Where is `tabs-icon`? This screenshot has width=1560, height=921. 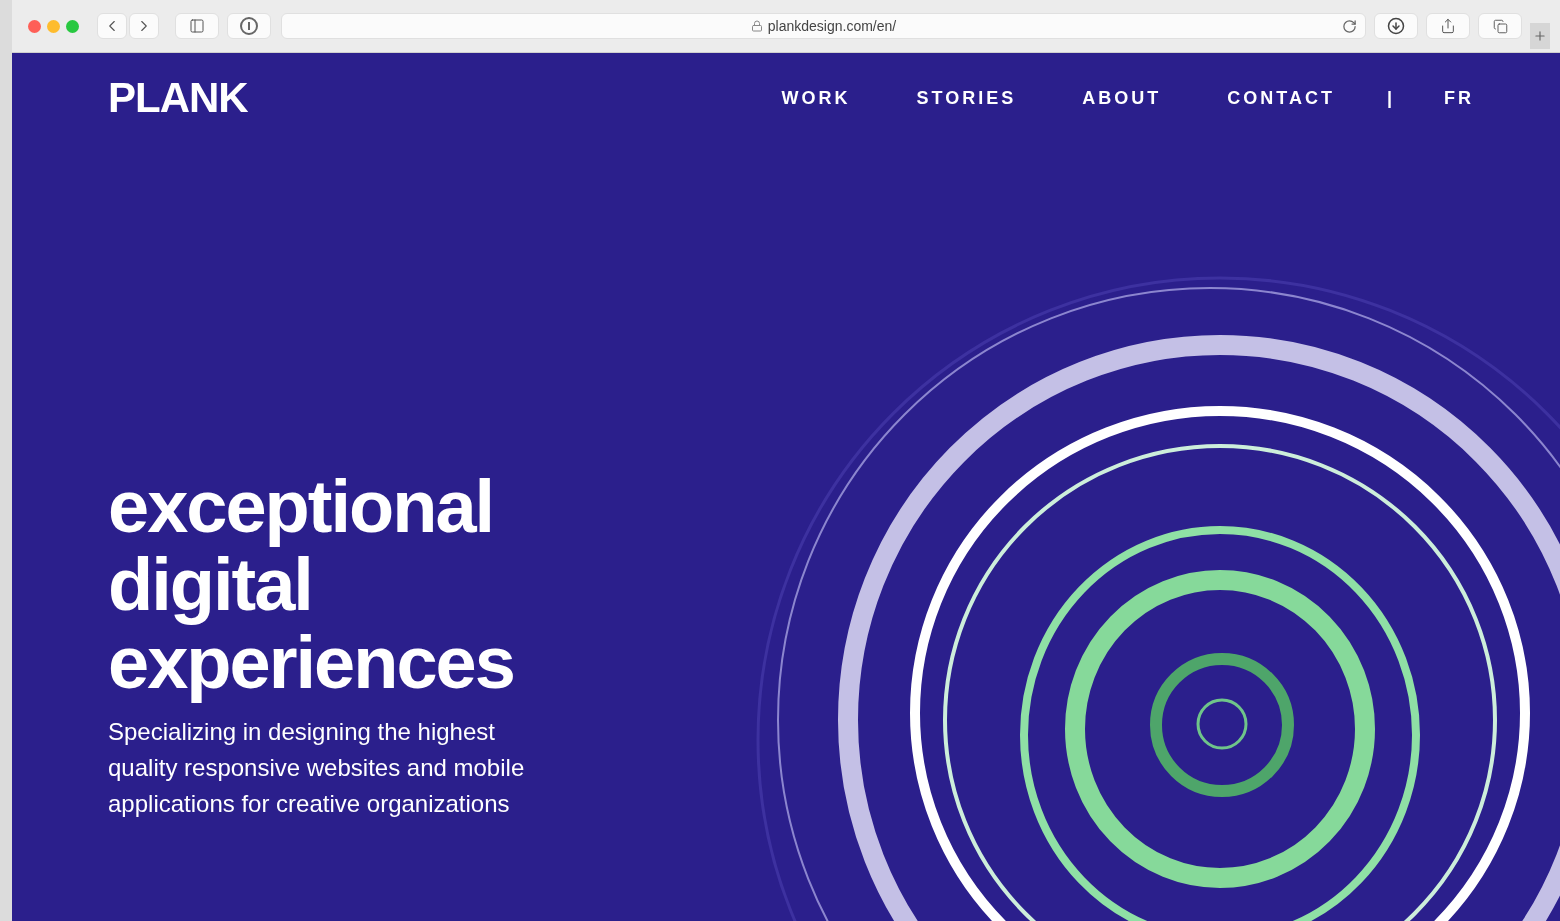
tabs-icon is located at coordinates (1500, 26).